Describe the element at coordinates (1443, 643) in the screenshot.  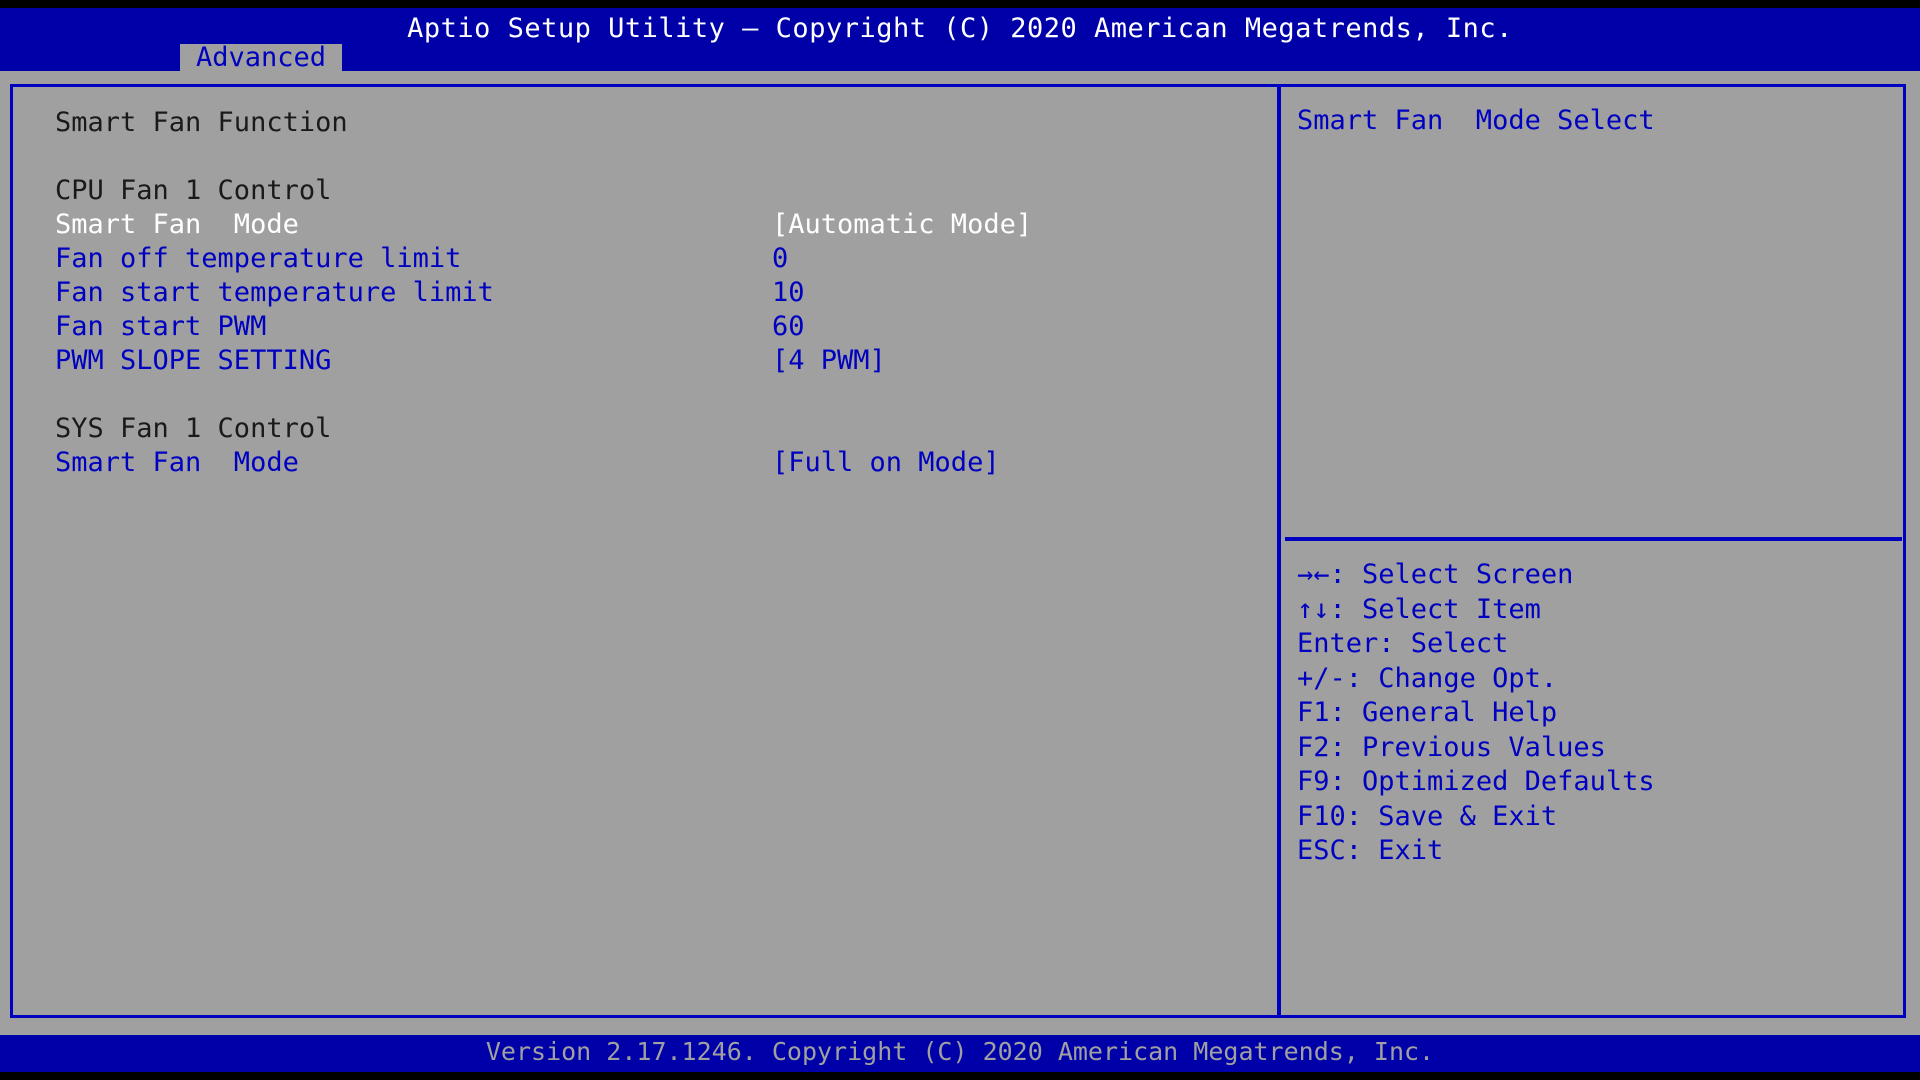
I see `legend-label: : Select` at that location.